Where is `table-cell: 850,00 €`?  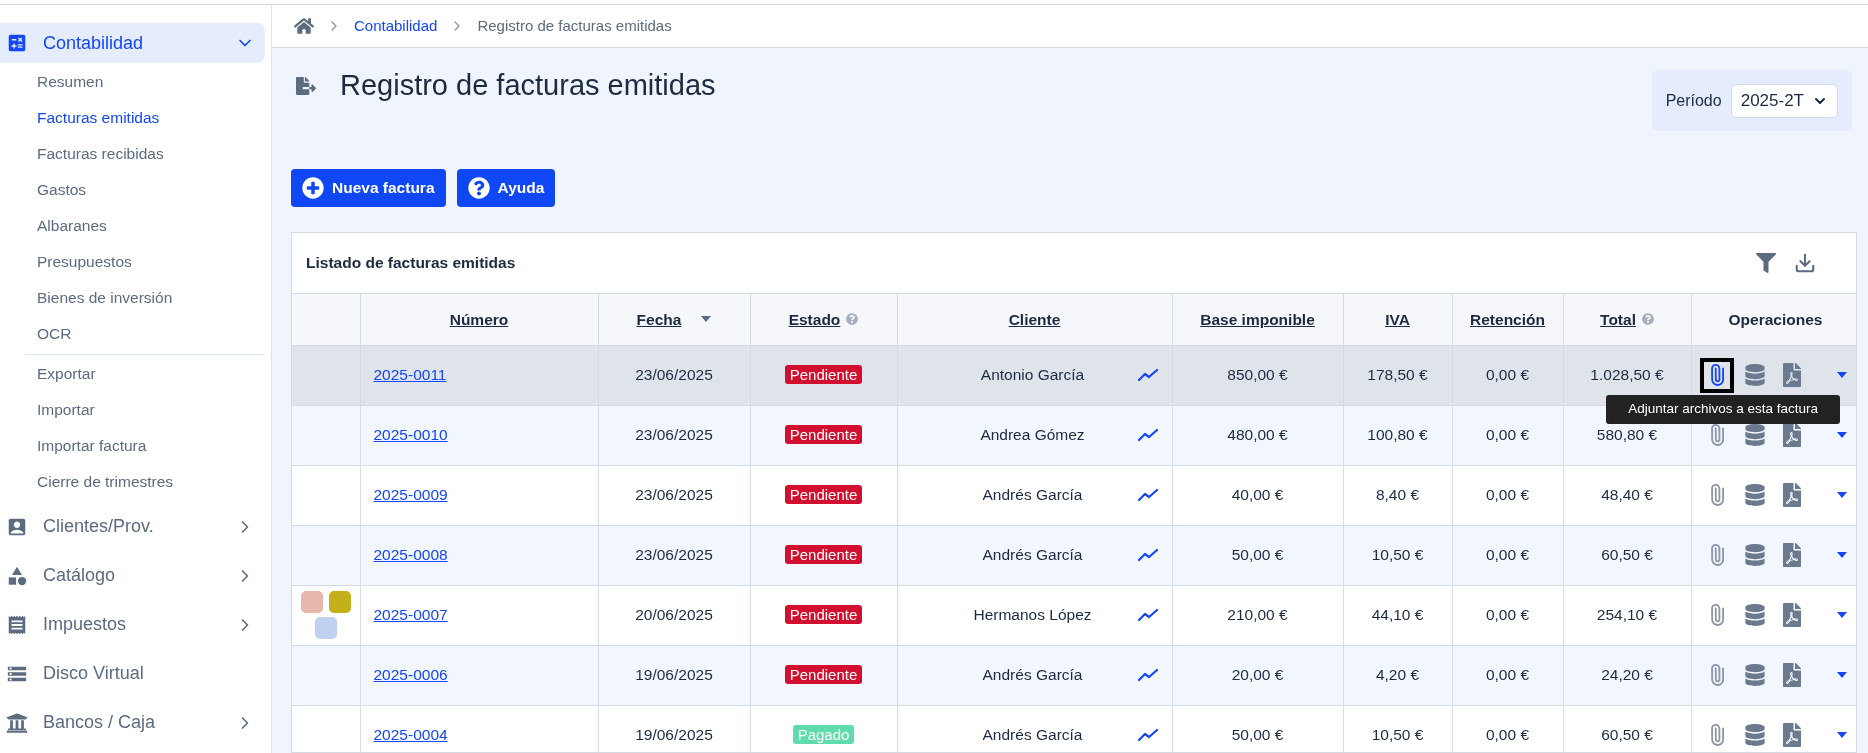 table-cell: 850,00 € is located at coordinates (1257, 375).